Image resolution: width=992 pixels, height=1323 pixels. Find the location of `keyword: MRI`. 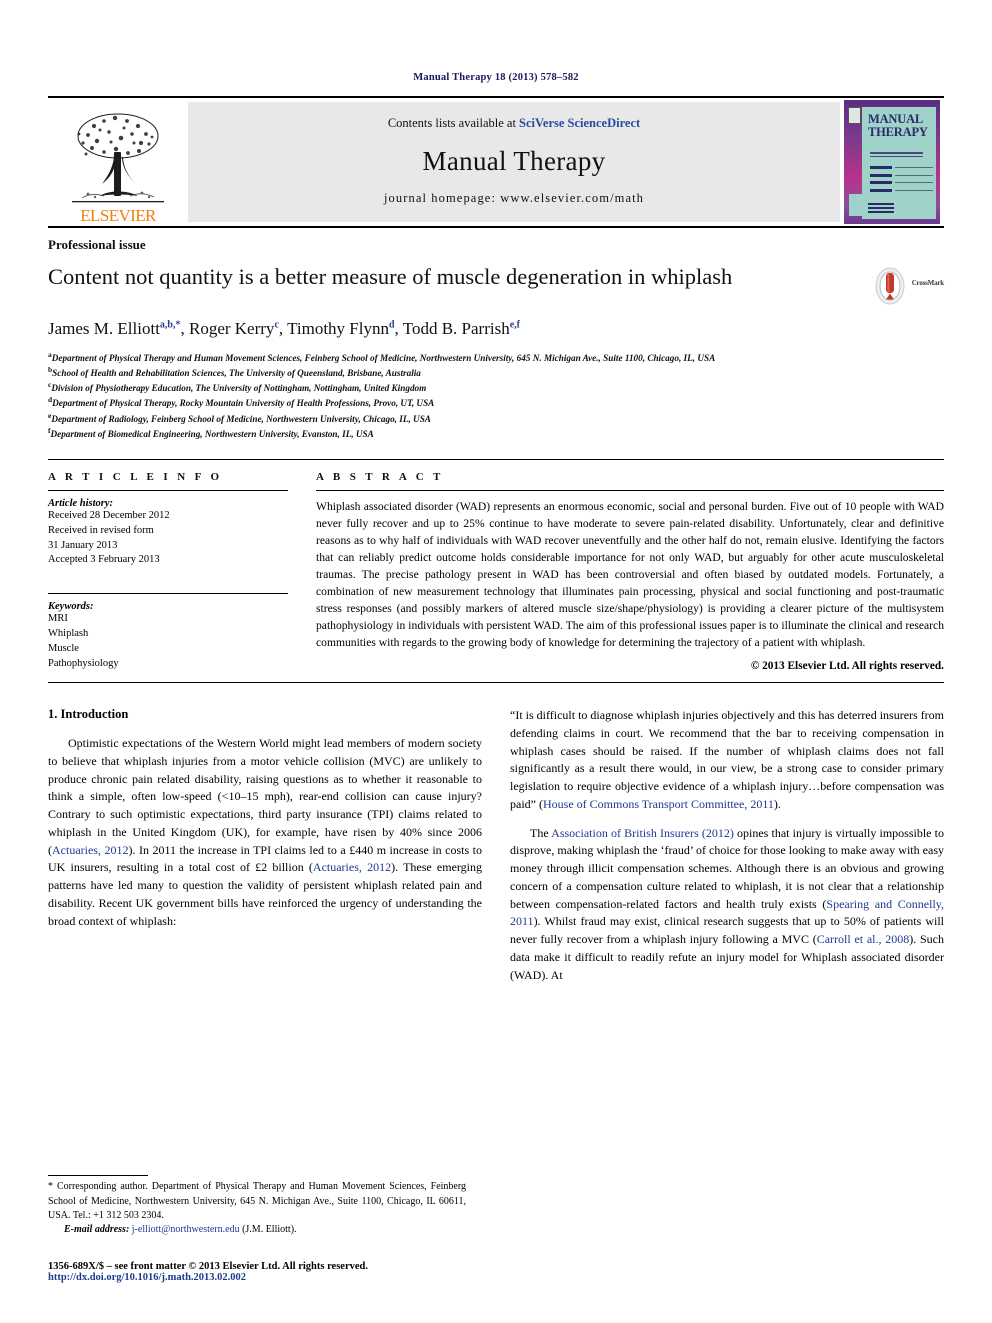

keyword: MRI is located at coordinates (58, 619).